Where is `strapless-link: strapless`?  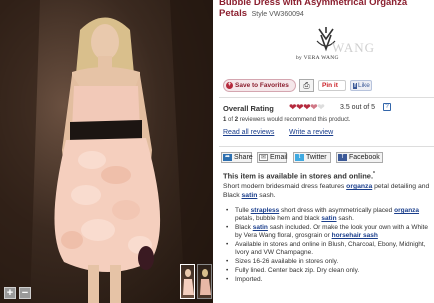
strapless-link: strapless is located at coordinates (265, 210).